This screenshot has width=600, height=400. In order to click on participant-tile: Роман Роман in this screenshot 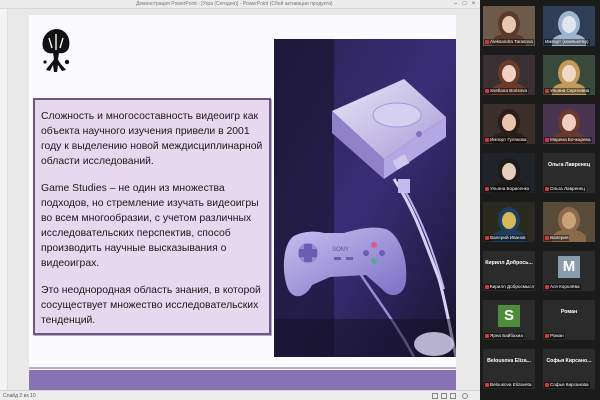, I will do `click(569, 320)`.